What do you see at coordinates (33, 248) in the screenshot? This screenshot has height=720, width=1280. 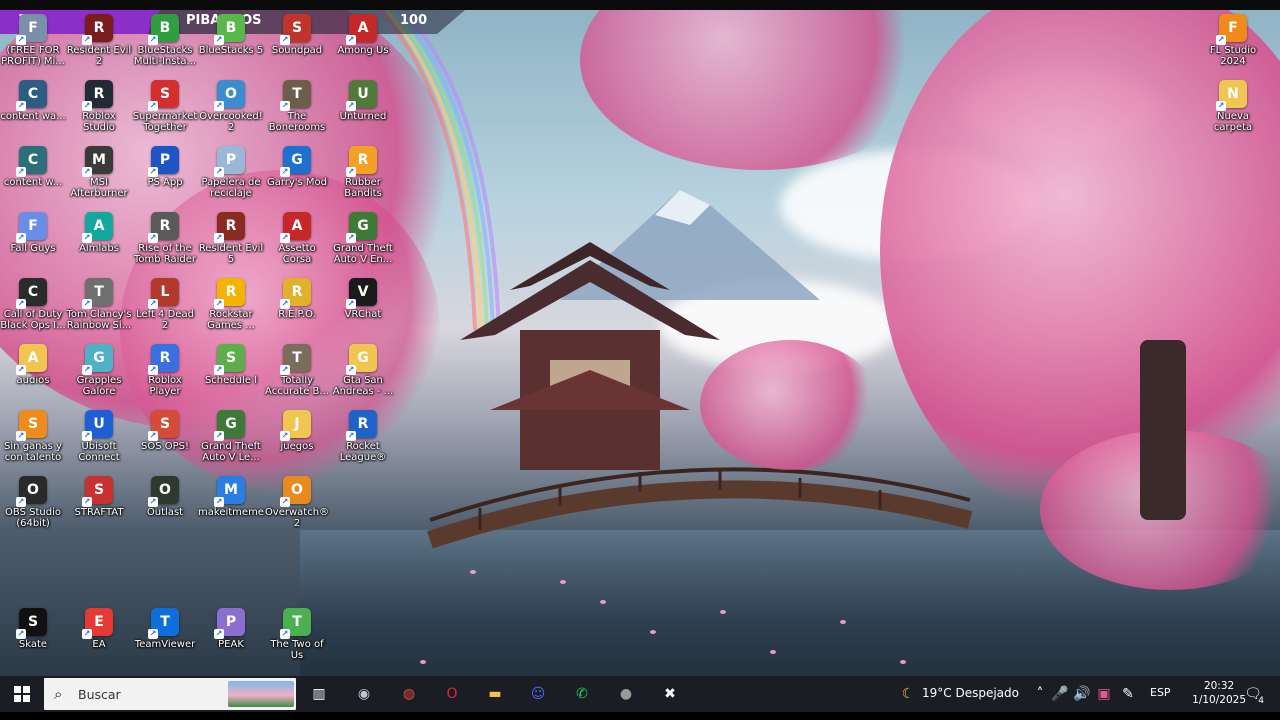 I see `desktop-icon-label: Fall Guys` at bounding box center [33, 248].